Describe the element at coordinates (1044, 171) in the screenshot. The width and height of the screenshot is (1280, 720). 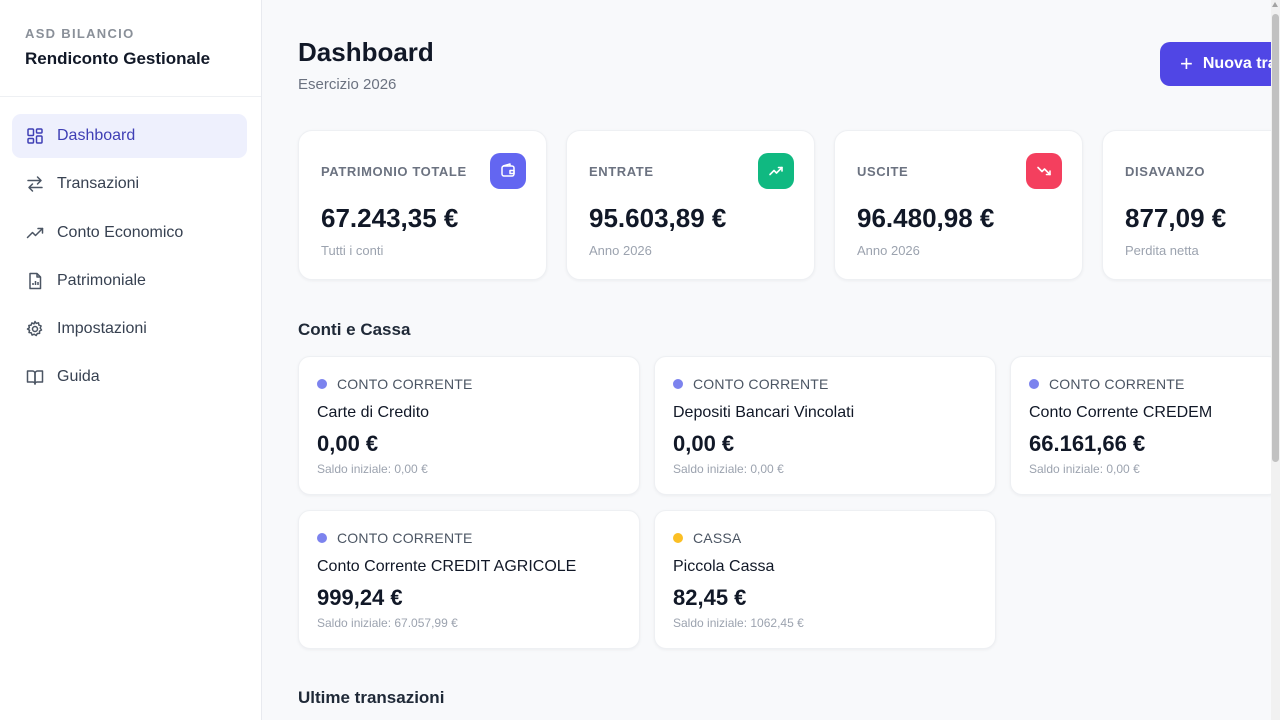
I see `trend-down-icon` at that location.